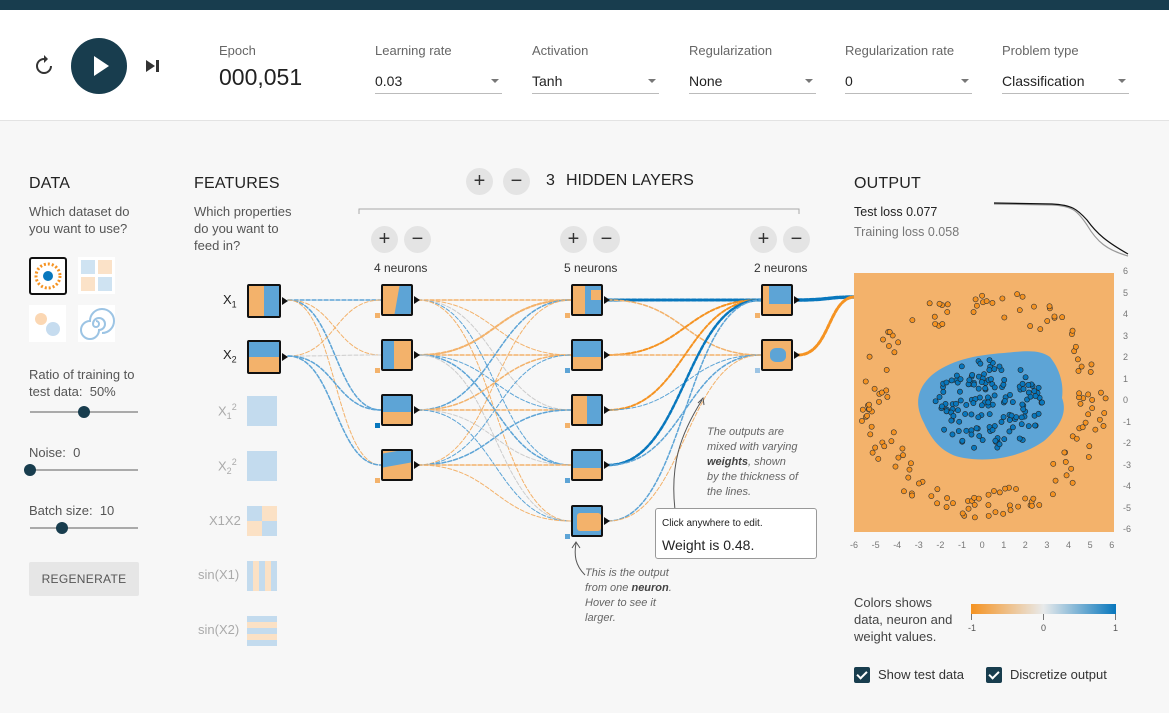 This screenshot has height=713, width=1169. What do you see at coordinates (397, 465) in the screenshot?
I see `neuron-l1-n4` at bounding box center [397, 465].